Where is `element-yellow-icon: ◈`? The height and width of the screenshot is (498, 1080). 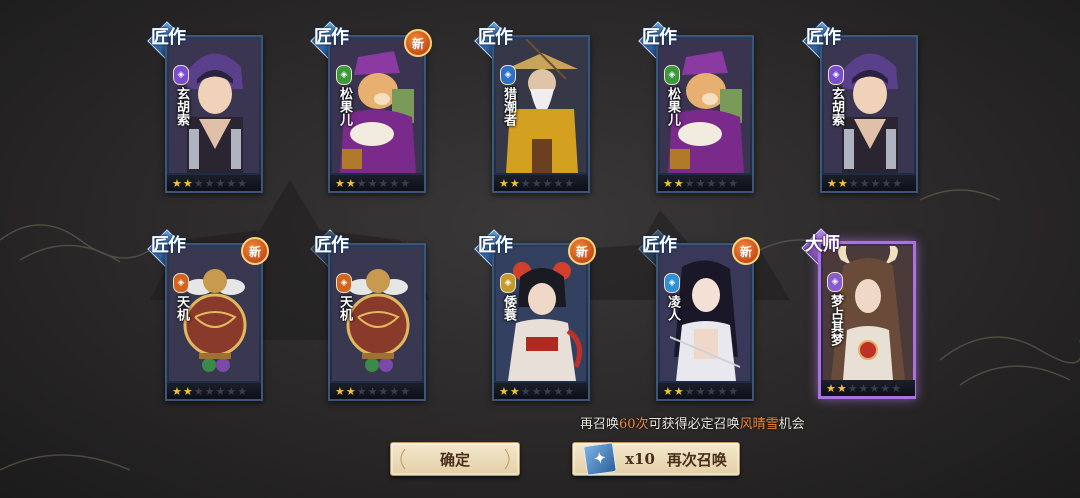
element-yellow-icon: ◈ is located at coordinates (508, 283).